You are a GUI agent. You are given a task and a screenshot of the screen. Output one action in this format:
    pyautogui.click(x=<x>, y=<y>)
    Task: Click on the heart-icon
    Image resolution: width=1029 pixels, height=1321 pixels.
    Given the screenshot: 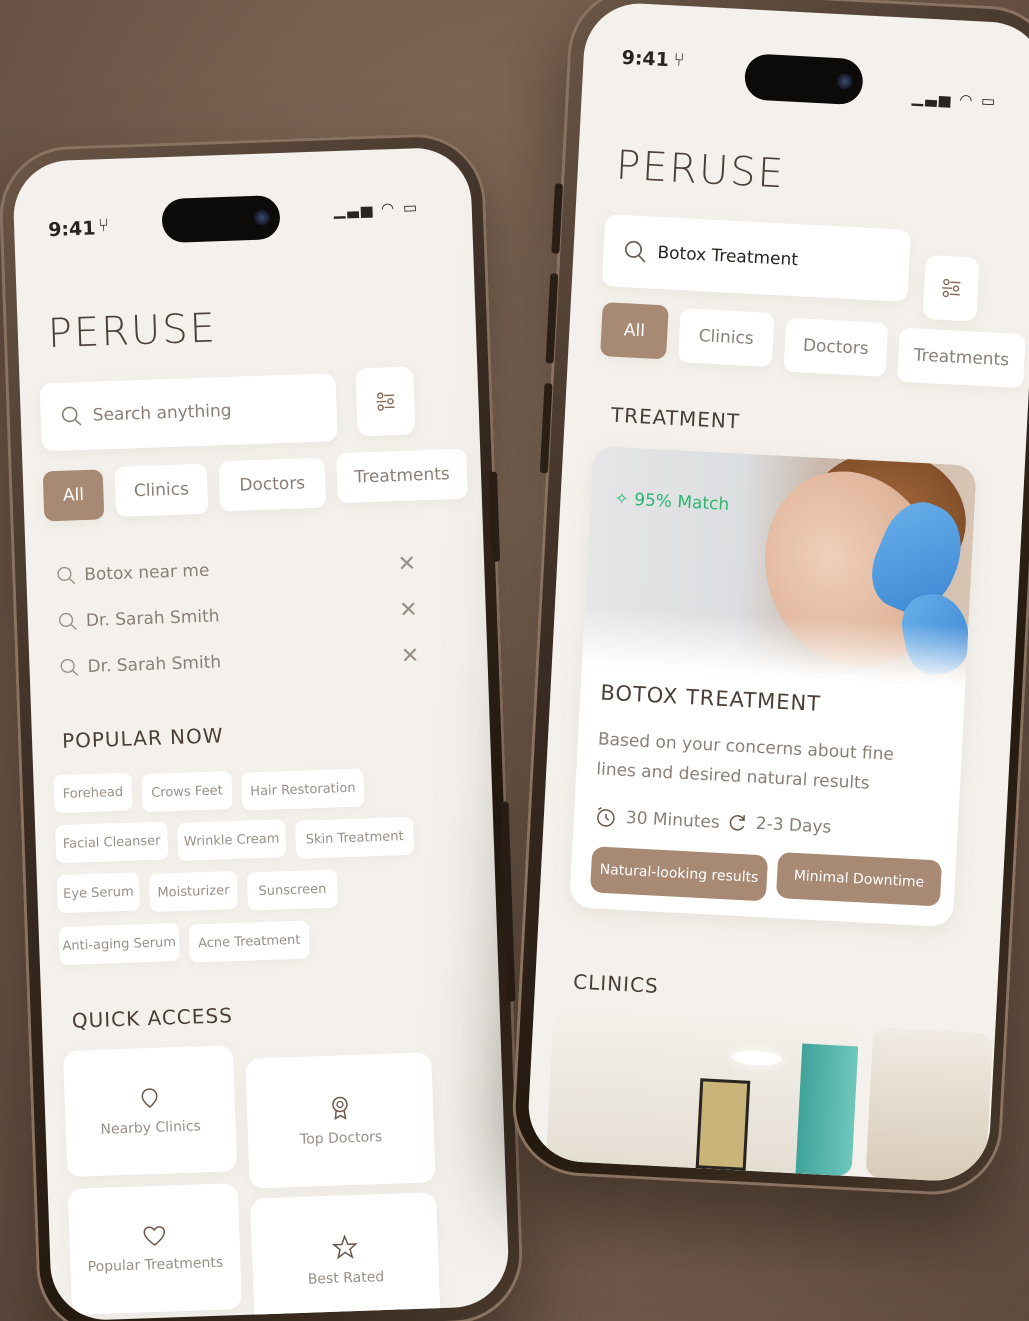 What is the action you would take?
    pyautogui.click(x=154, y=1236)
    